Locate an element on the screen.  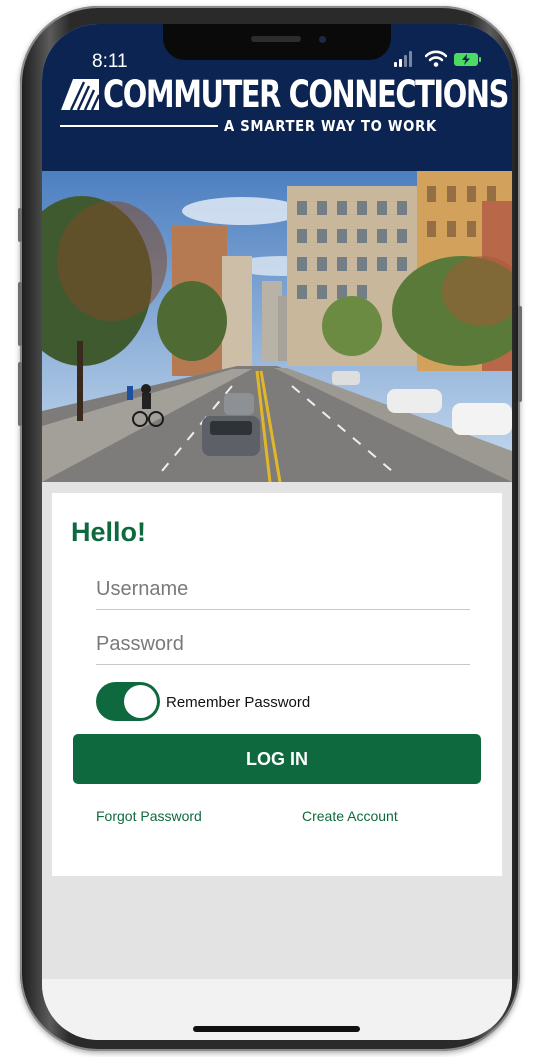
home-indicator is located at coordinates (276, 1029).